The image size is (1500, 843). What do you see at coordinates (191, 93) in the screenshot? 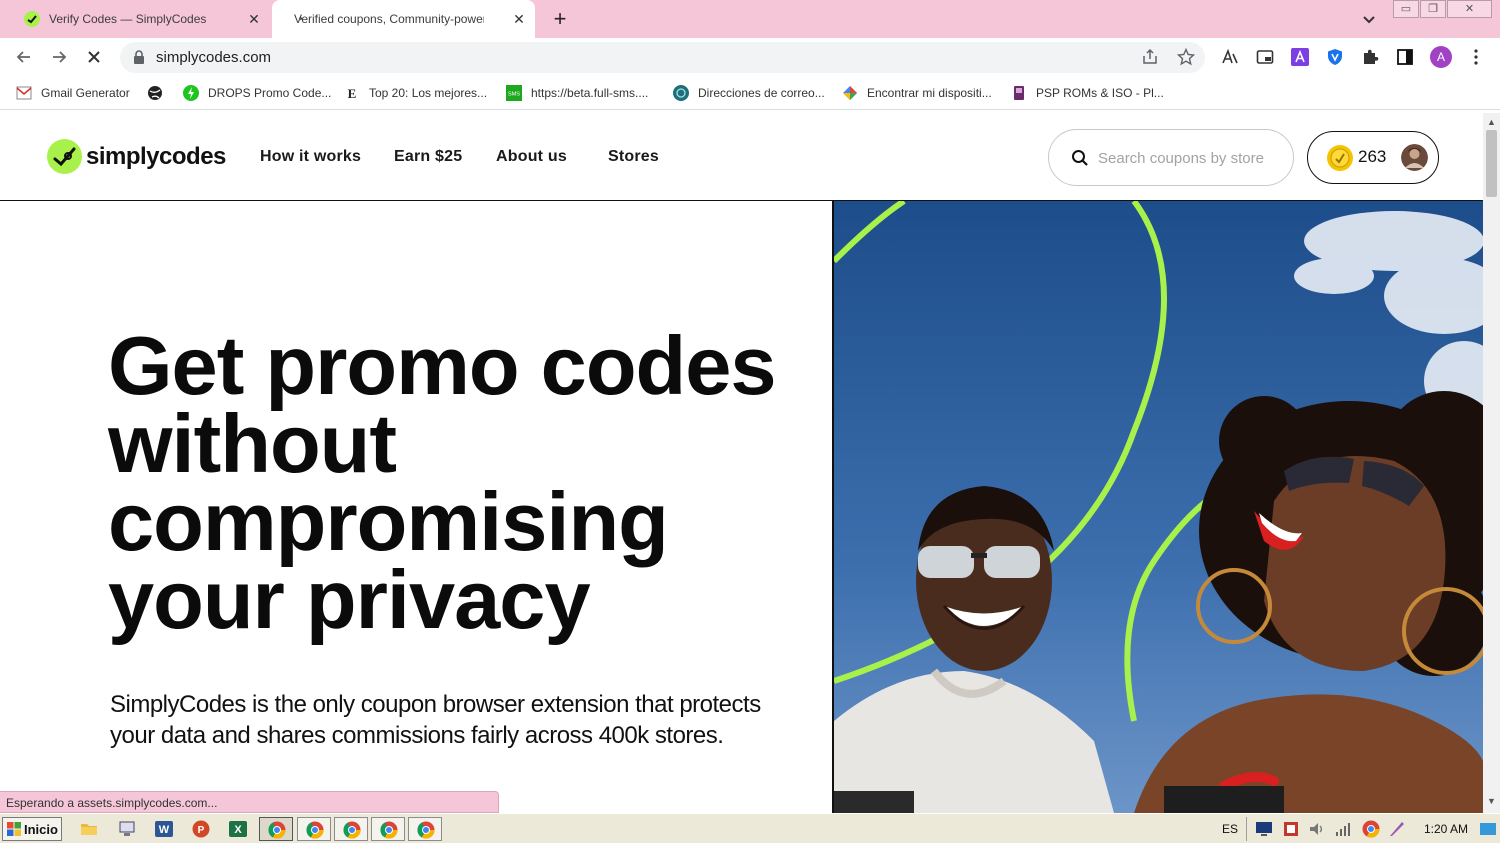
I see `drops-icon` at bounding box center [191, 93].